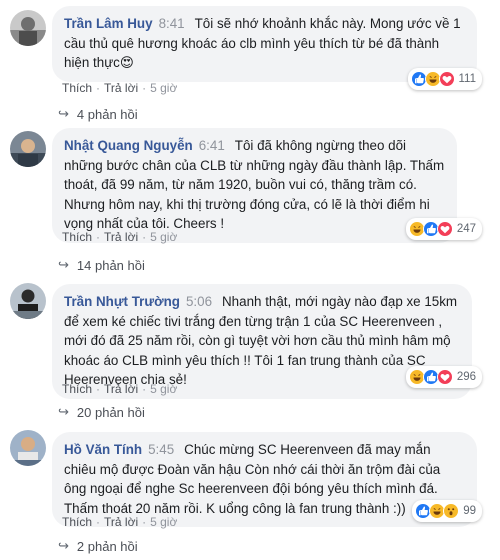  Describe the element at coordinates (469, 511) in the screenshot. I see `reaction-count: 99` at that location.